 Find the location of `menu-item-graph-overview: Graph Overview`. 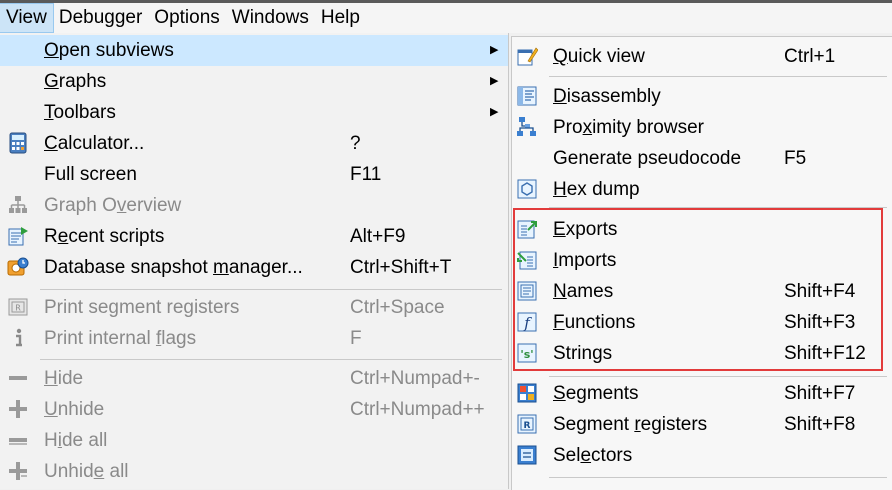

menu-item-graph-overview: Graph Overview is located at coordinates (254, 205).